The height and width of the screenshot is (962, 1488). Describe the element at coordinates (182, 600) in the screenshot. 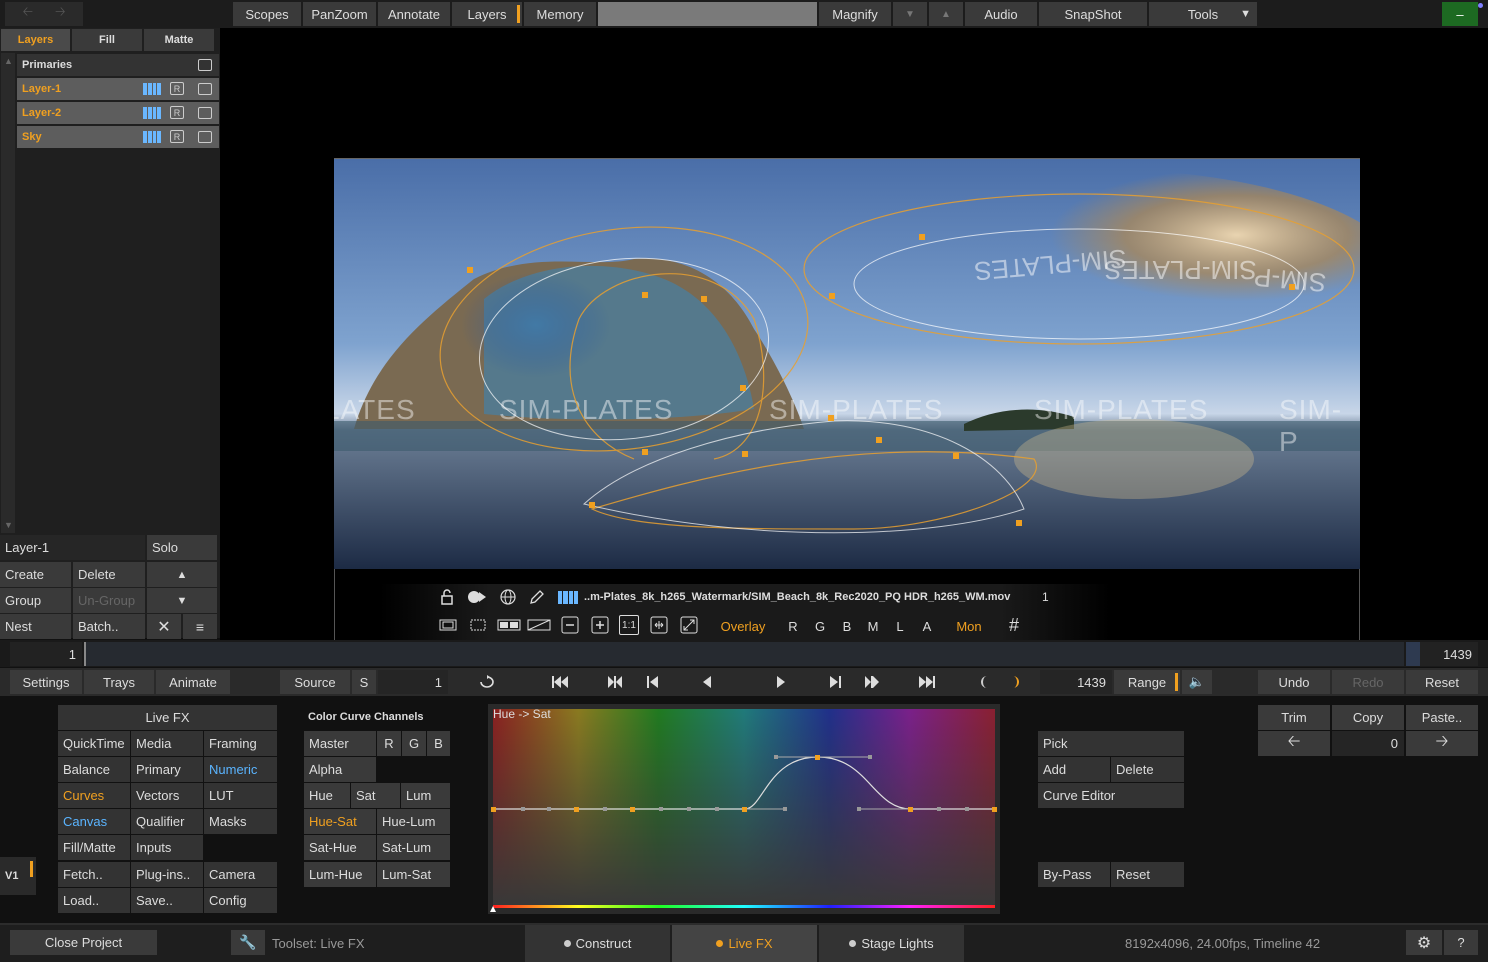

I see `move-down-icon: ▼` at that location.